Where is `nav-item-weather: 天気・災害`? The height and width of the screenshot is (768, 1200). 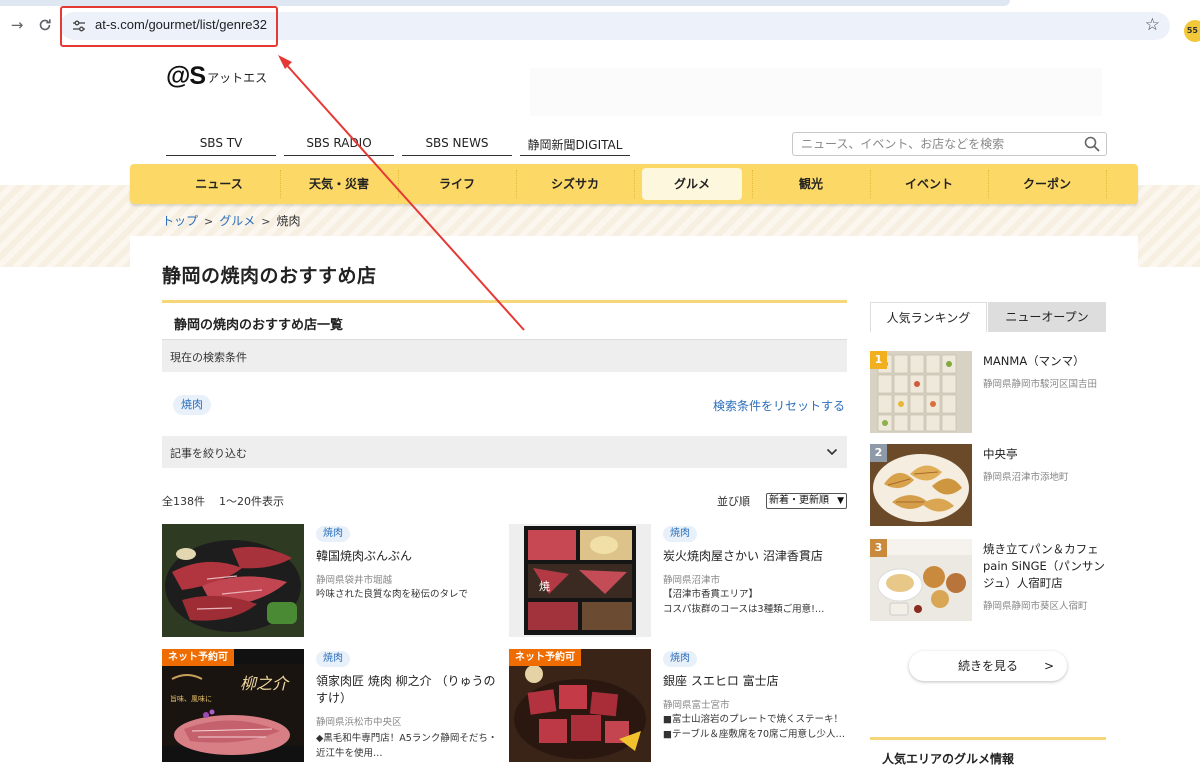 nav-item-weather: 天気・災害 is located at coordinates (339, 184).